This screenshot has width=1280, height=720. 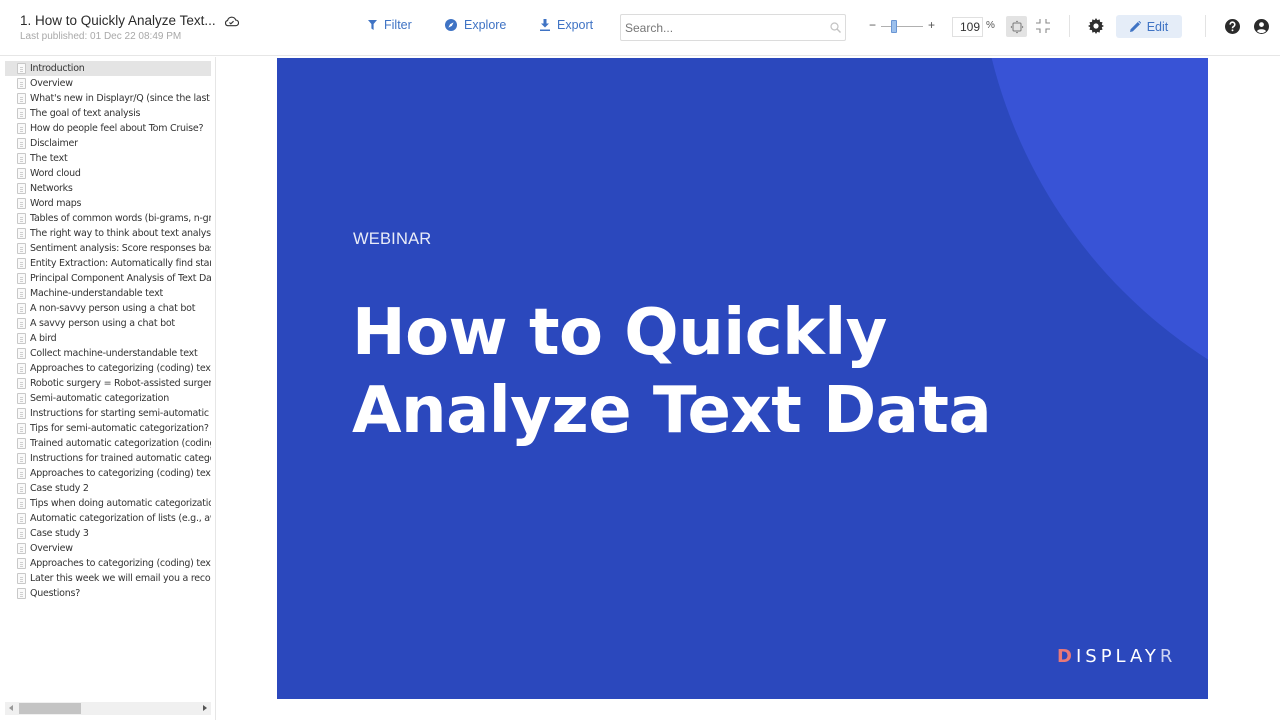 What do you see at coordinates (108, 113) in the screenshot?
I see `page-list-item: The goal of text analysis` at bounding box center [108, 113].